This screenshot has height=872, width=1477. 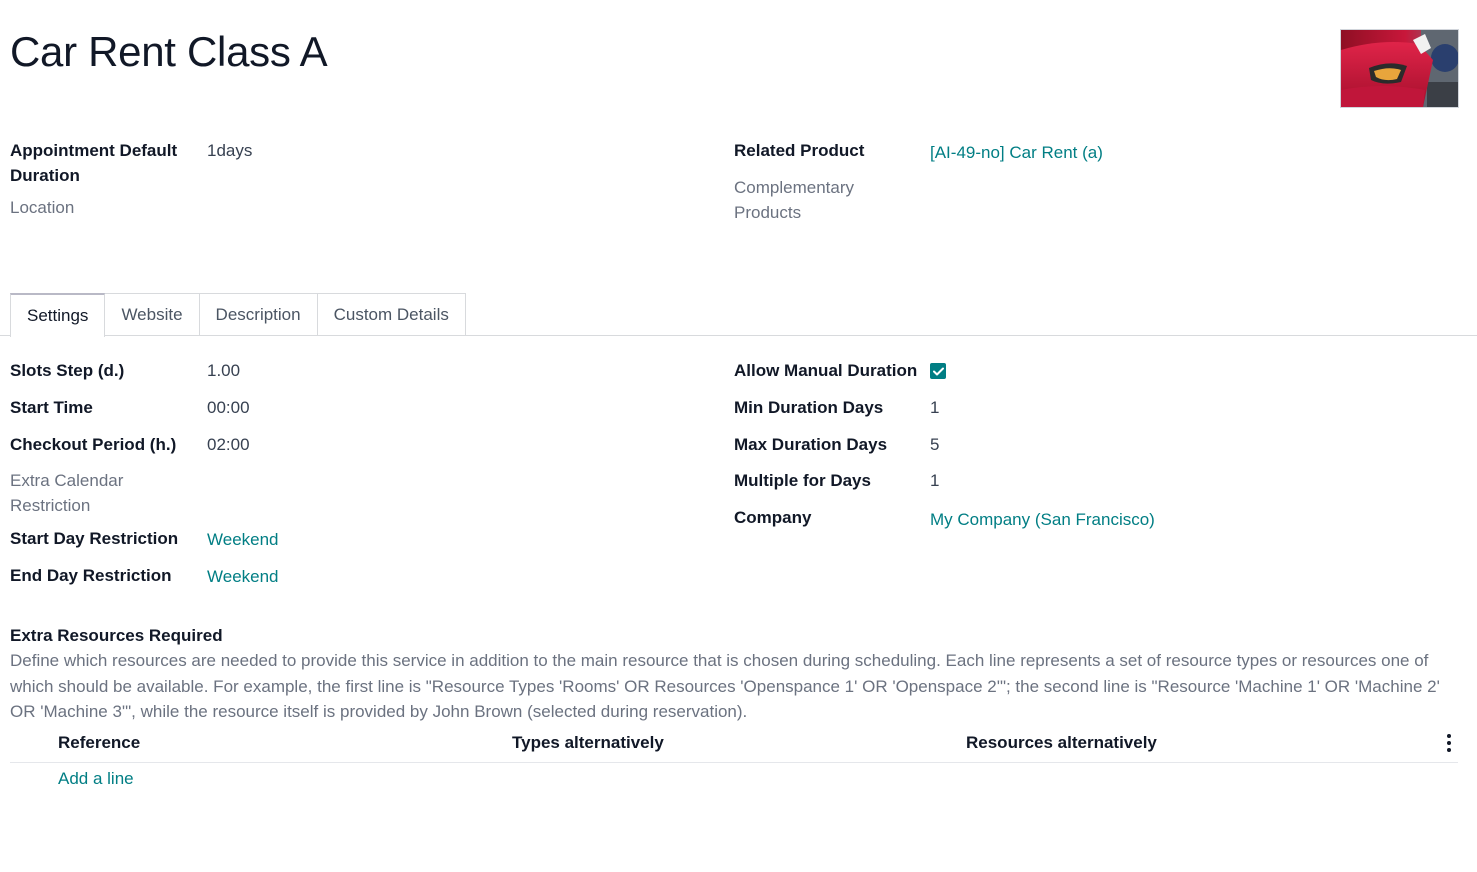 What do you see at coordinates (773, 517) in the screenshot?
I see `company-label: Company` at bounding box center [773, 517].